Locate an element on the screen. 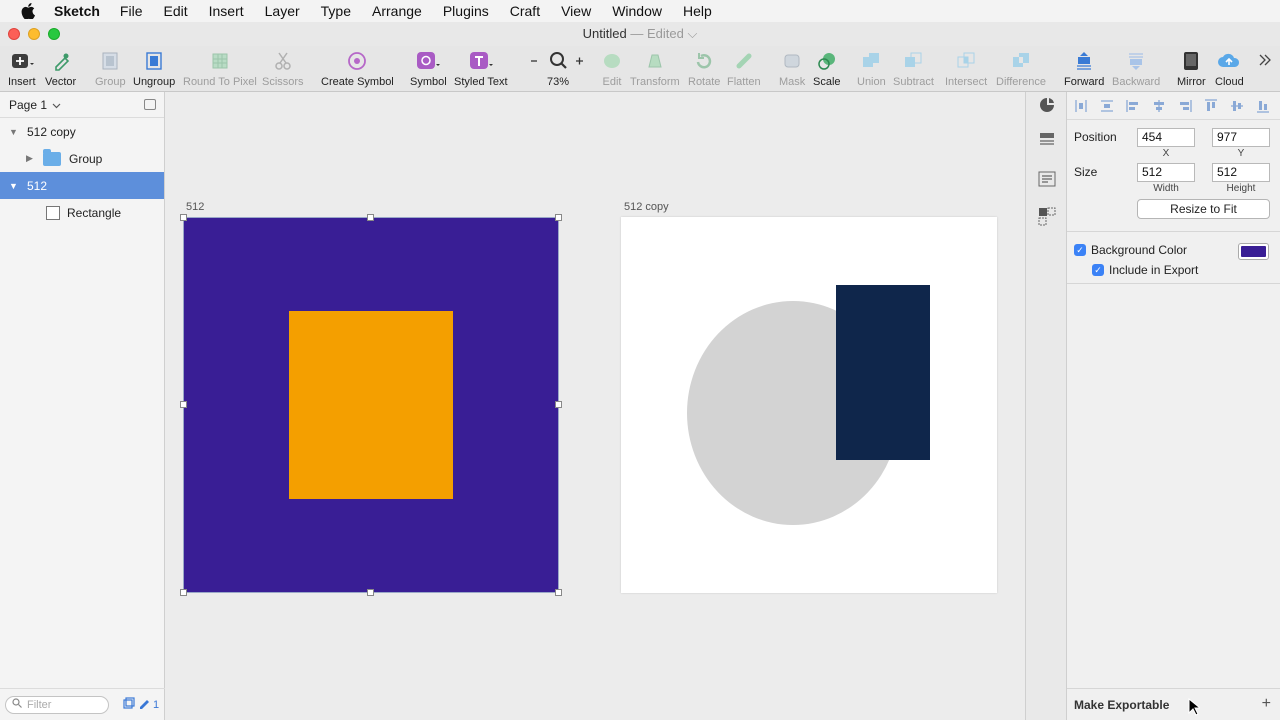 Image resolution: width=1280 pixels, height=720 pixels. y-position-field: 977 is located at coordinates (1241, 137).